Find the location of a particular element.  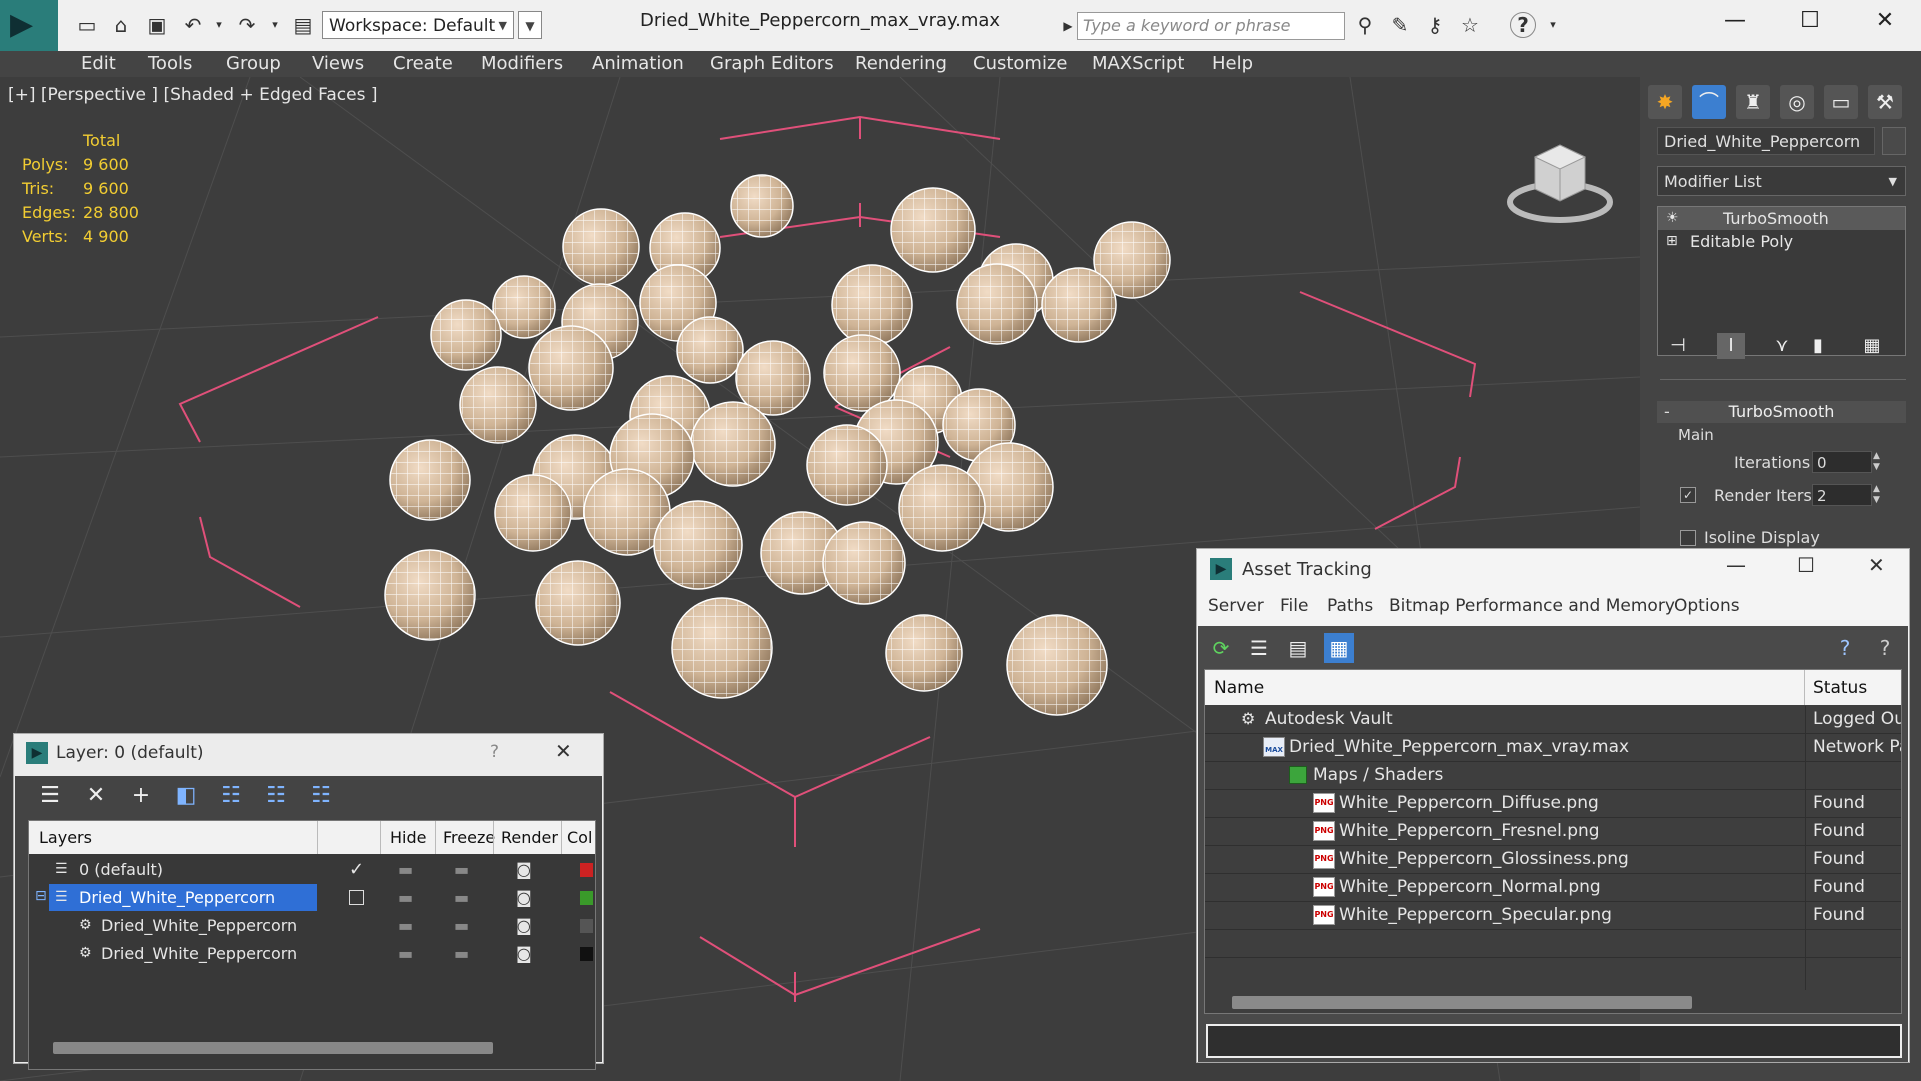

iterations-spinner: 0 is located at coordinates (1842, 462).